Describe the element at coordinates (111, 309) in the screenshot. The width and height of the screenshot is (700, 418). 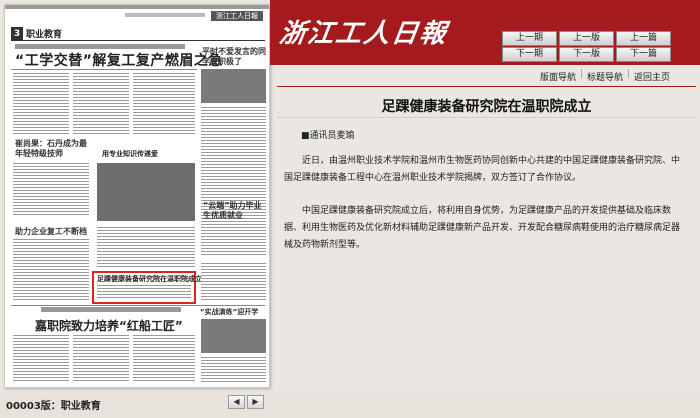
I see `page-bottom-kicker` at that location.